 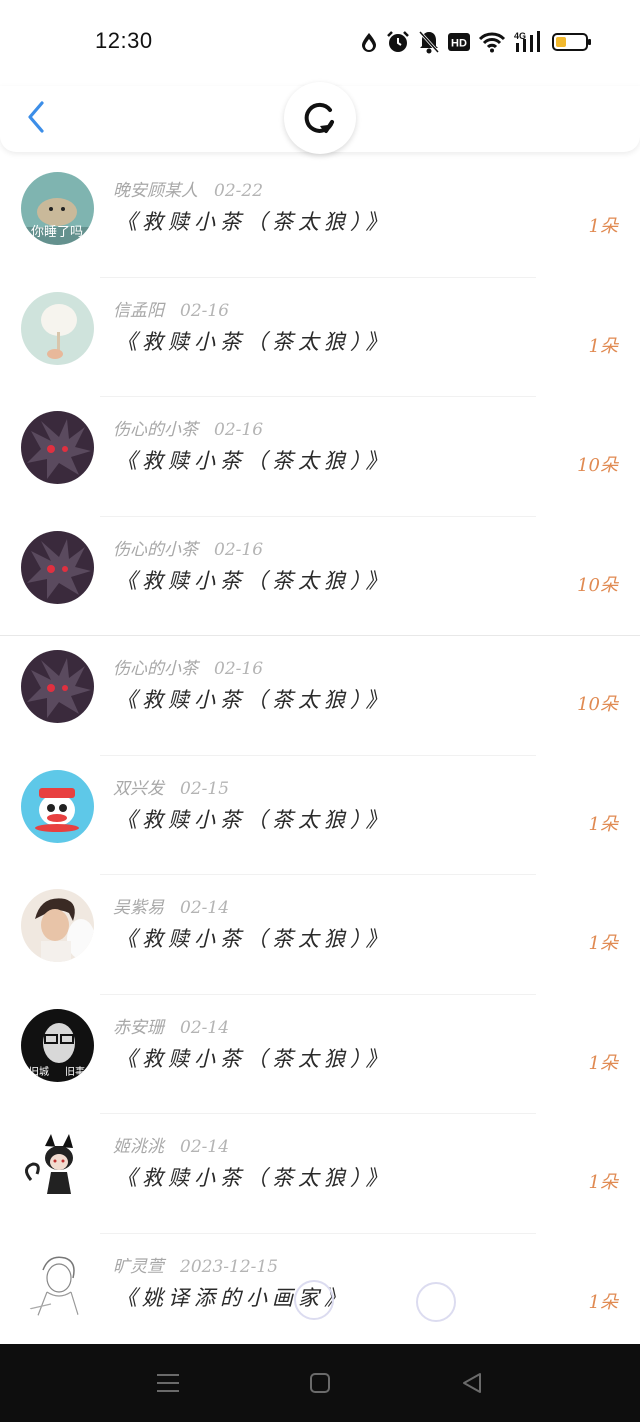 I want to click on item-date: 02-22, so click(x=239, y=191).